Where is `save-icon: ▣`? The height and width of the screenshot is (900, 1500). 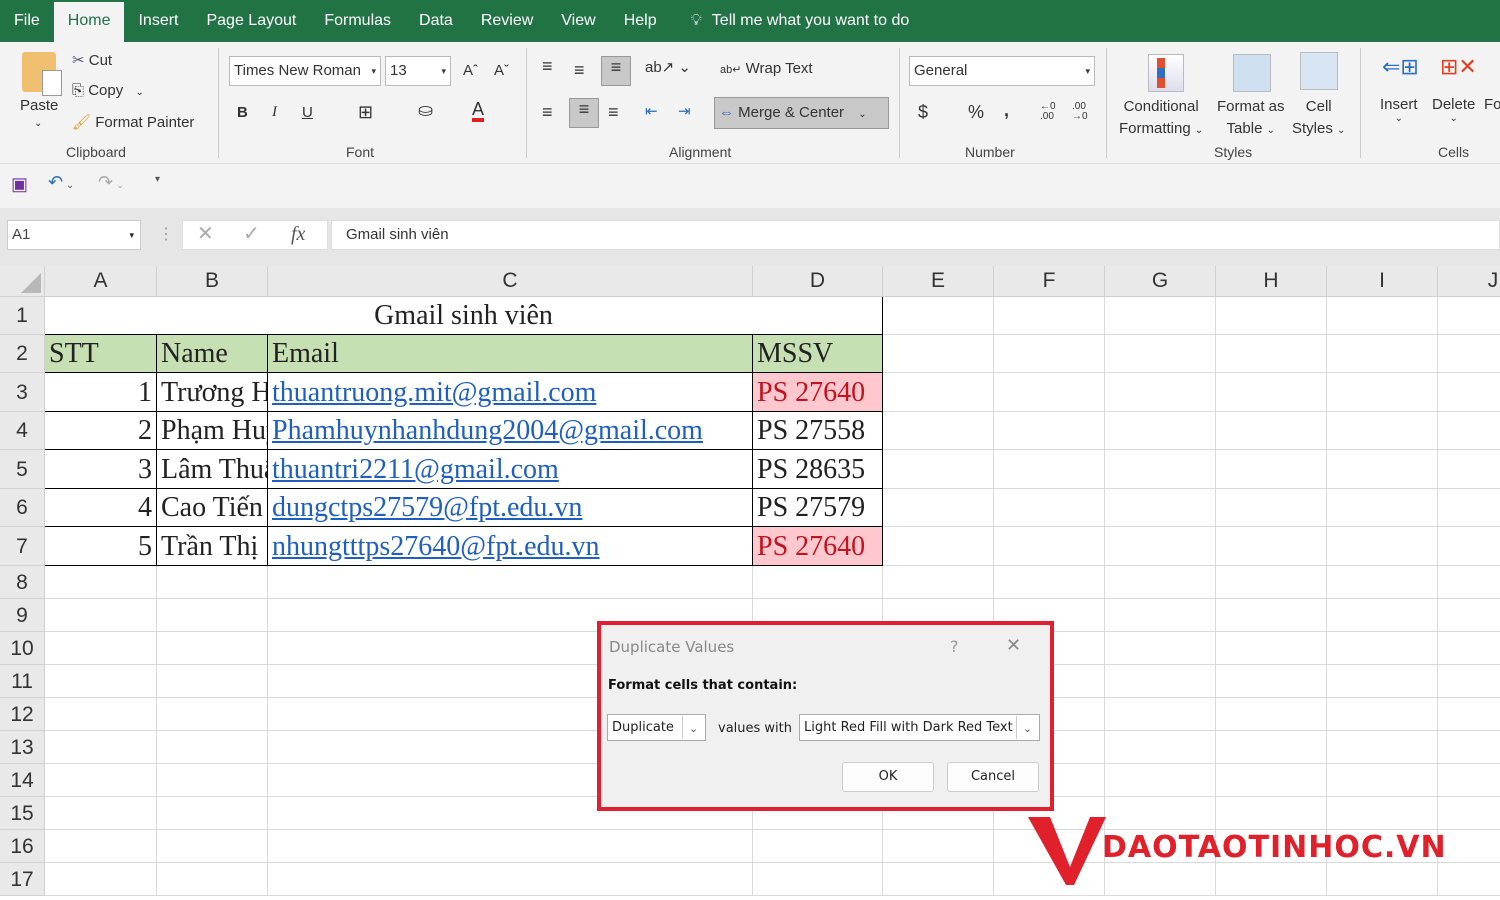 save-icon: ▣ is located at coordinates (19, 184).